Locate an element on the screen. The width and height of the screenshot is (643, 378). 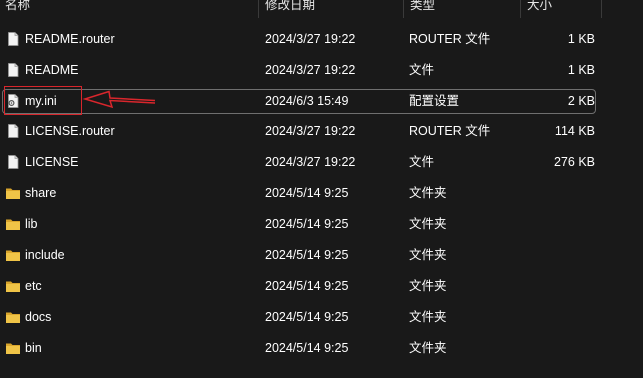
folder-name: etc is located at coordinates (33, 286).